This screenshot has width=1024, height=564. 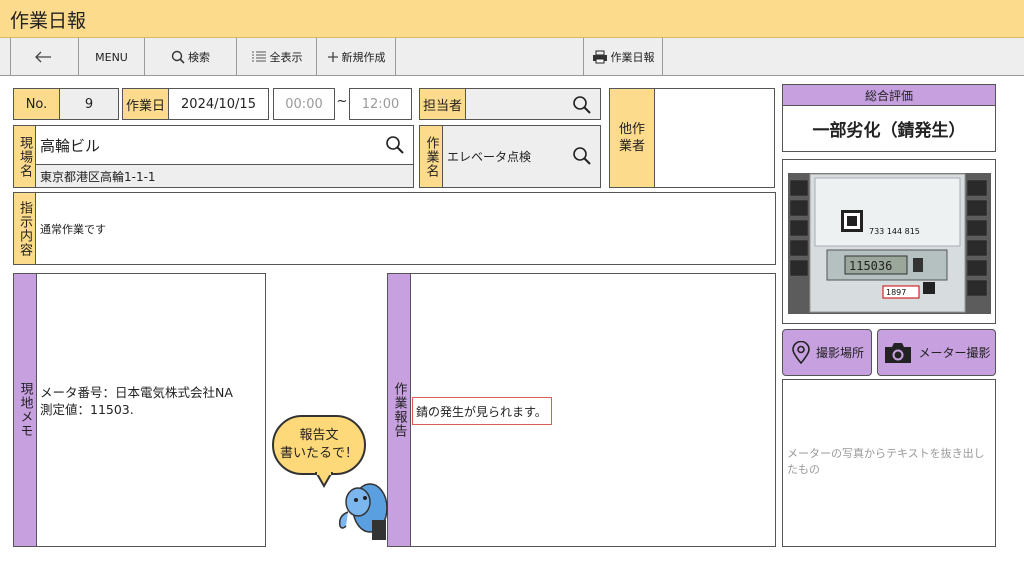 What do you see at coordinates (839, 353) in the screenshot?
I see `location-button-label: 撮影場所` at bounding box center [839, 353].